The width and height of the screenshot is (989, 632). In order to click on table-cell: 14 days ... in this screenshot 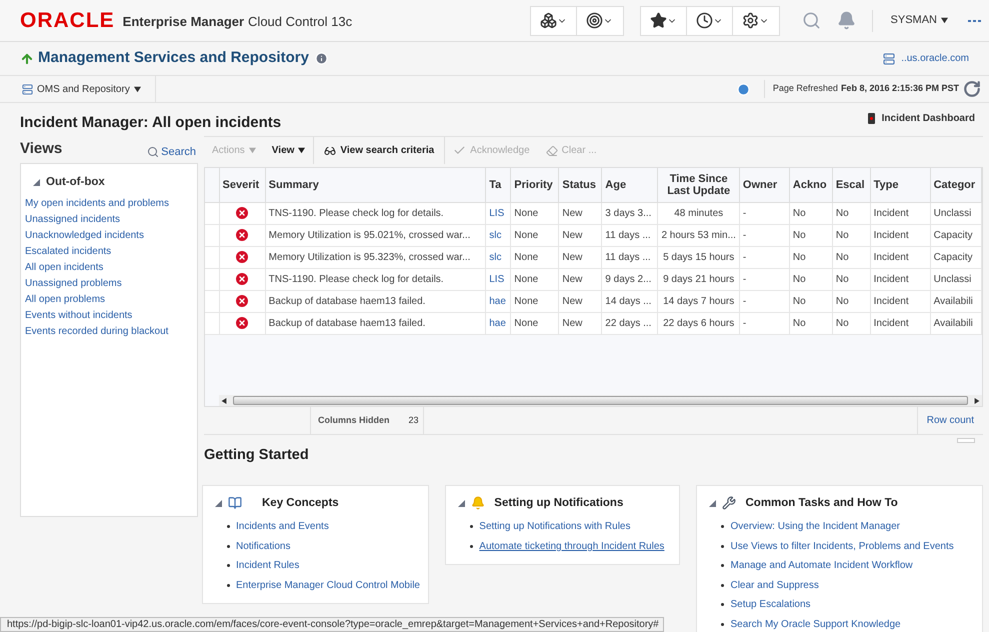, I will do `click(630, 301)`.